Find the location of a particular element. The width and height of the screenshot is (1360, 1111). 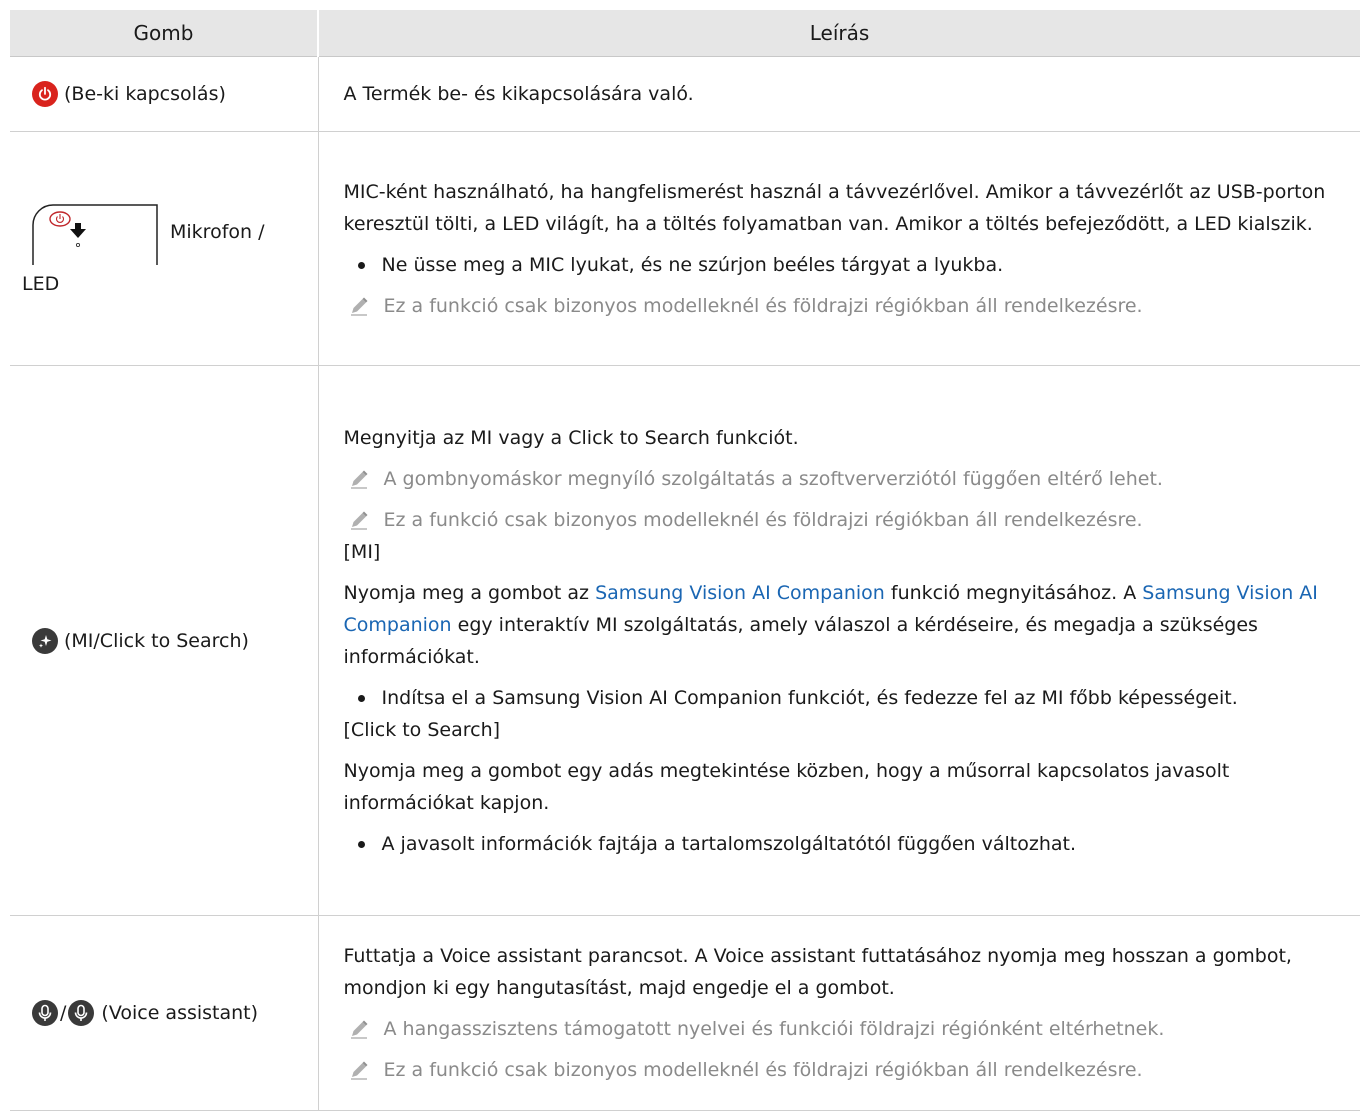

key-label-voice: (Voice assistant) is located at coordinates (180, 1013).